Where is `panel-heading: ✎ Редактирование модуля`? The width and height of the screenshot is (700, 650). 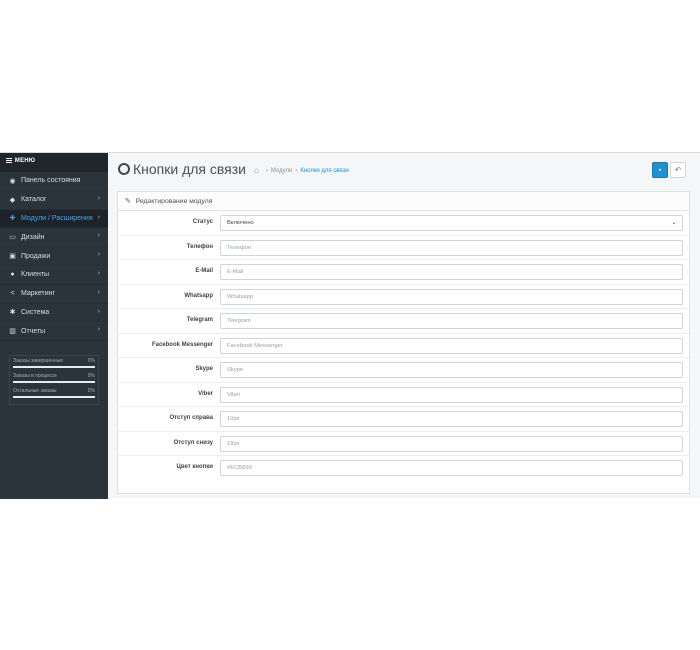 panel-heading: ✎ Редактирование модуля is located at coordinates (403, 201).